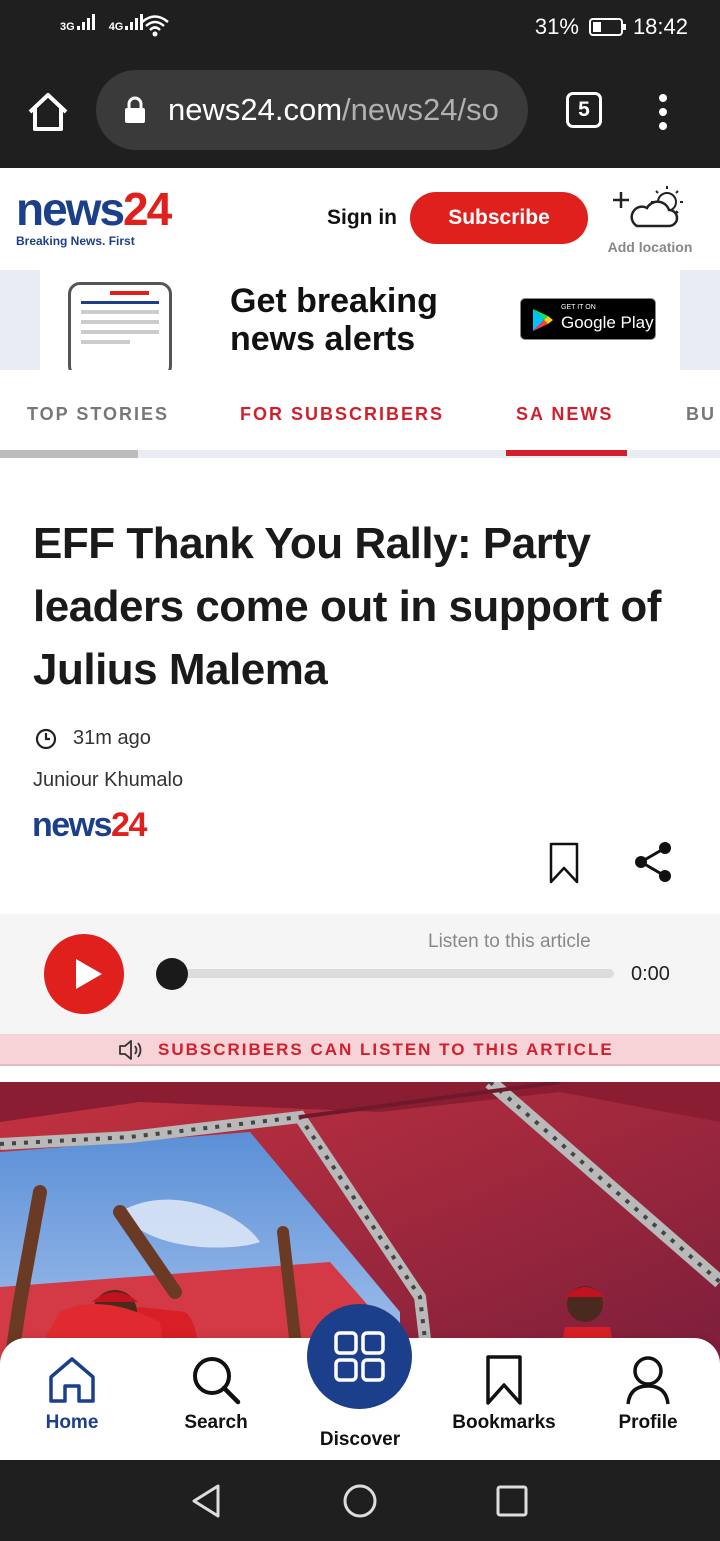 Image resolution: width=720 pixels, height=1541 pixels. Describe the element at coordinates (126, 23) in the screenshot. I see `signal-4g: 4G` at that location.